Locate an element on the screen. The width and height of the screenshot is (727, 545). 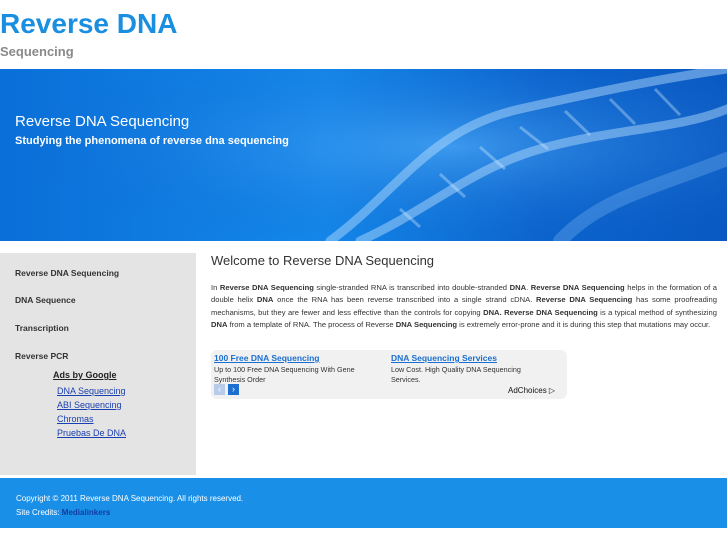
site-header: Reverse DNA Sequencing is located at coordinates (363, 34).